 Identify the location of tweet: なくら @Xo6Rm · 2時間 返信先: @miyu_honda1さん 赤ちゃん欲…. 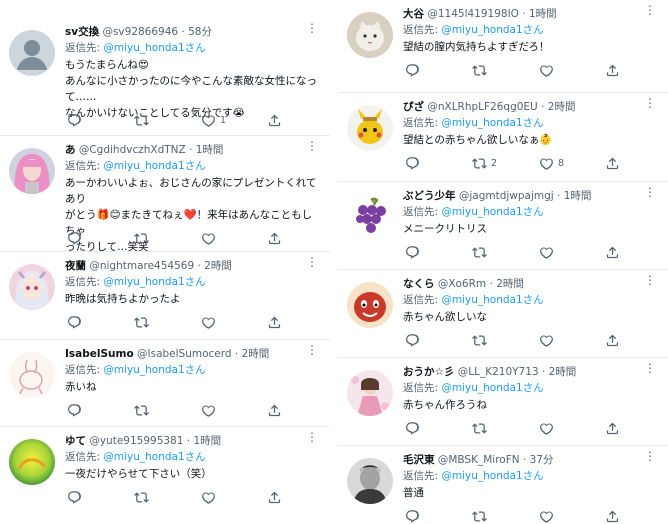
(503, 313).